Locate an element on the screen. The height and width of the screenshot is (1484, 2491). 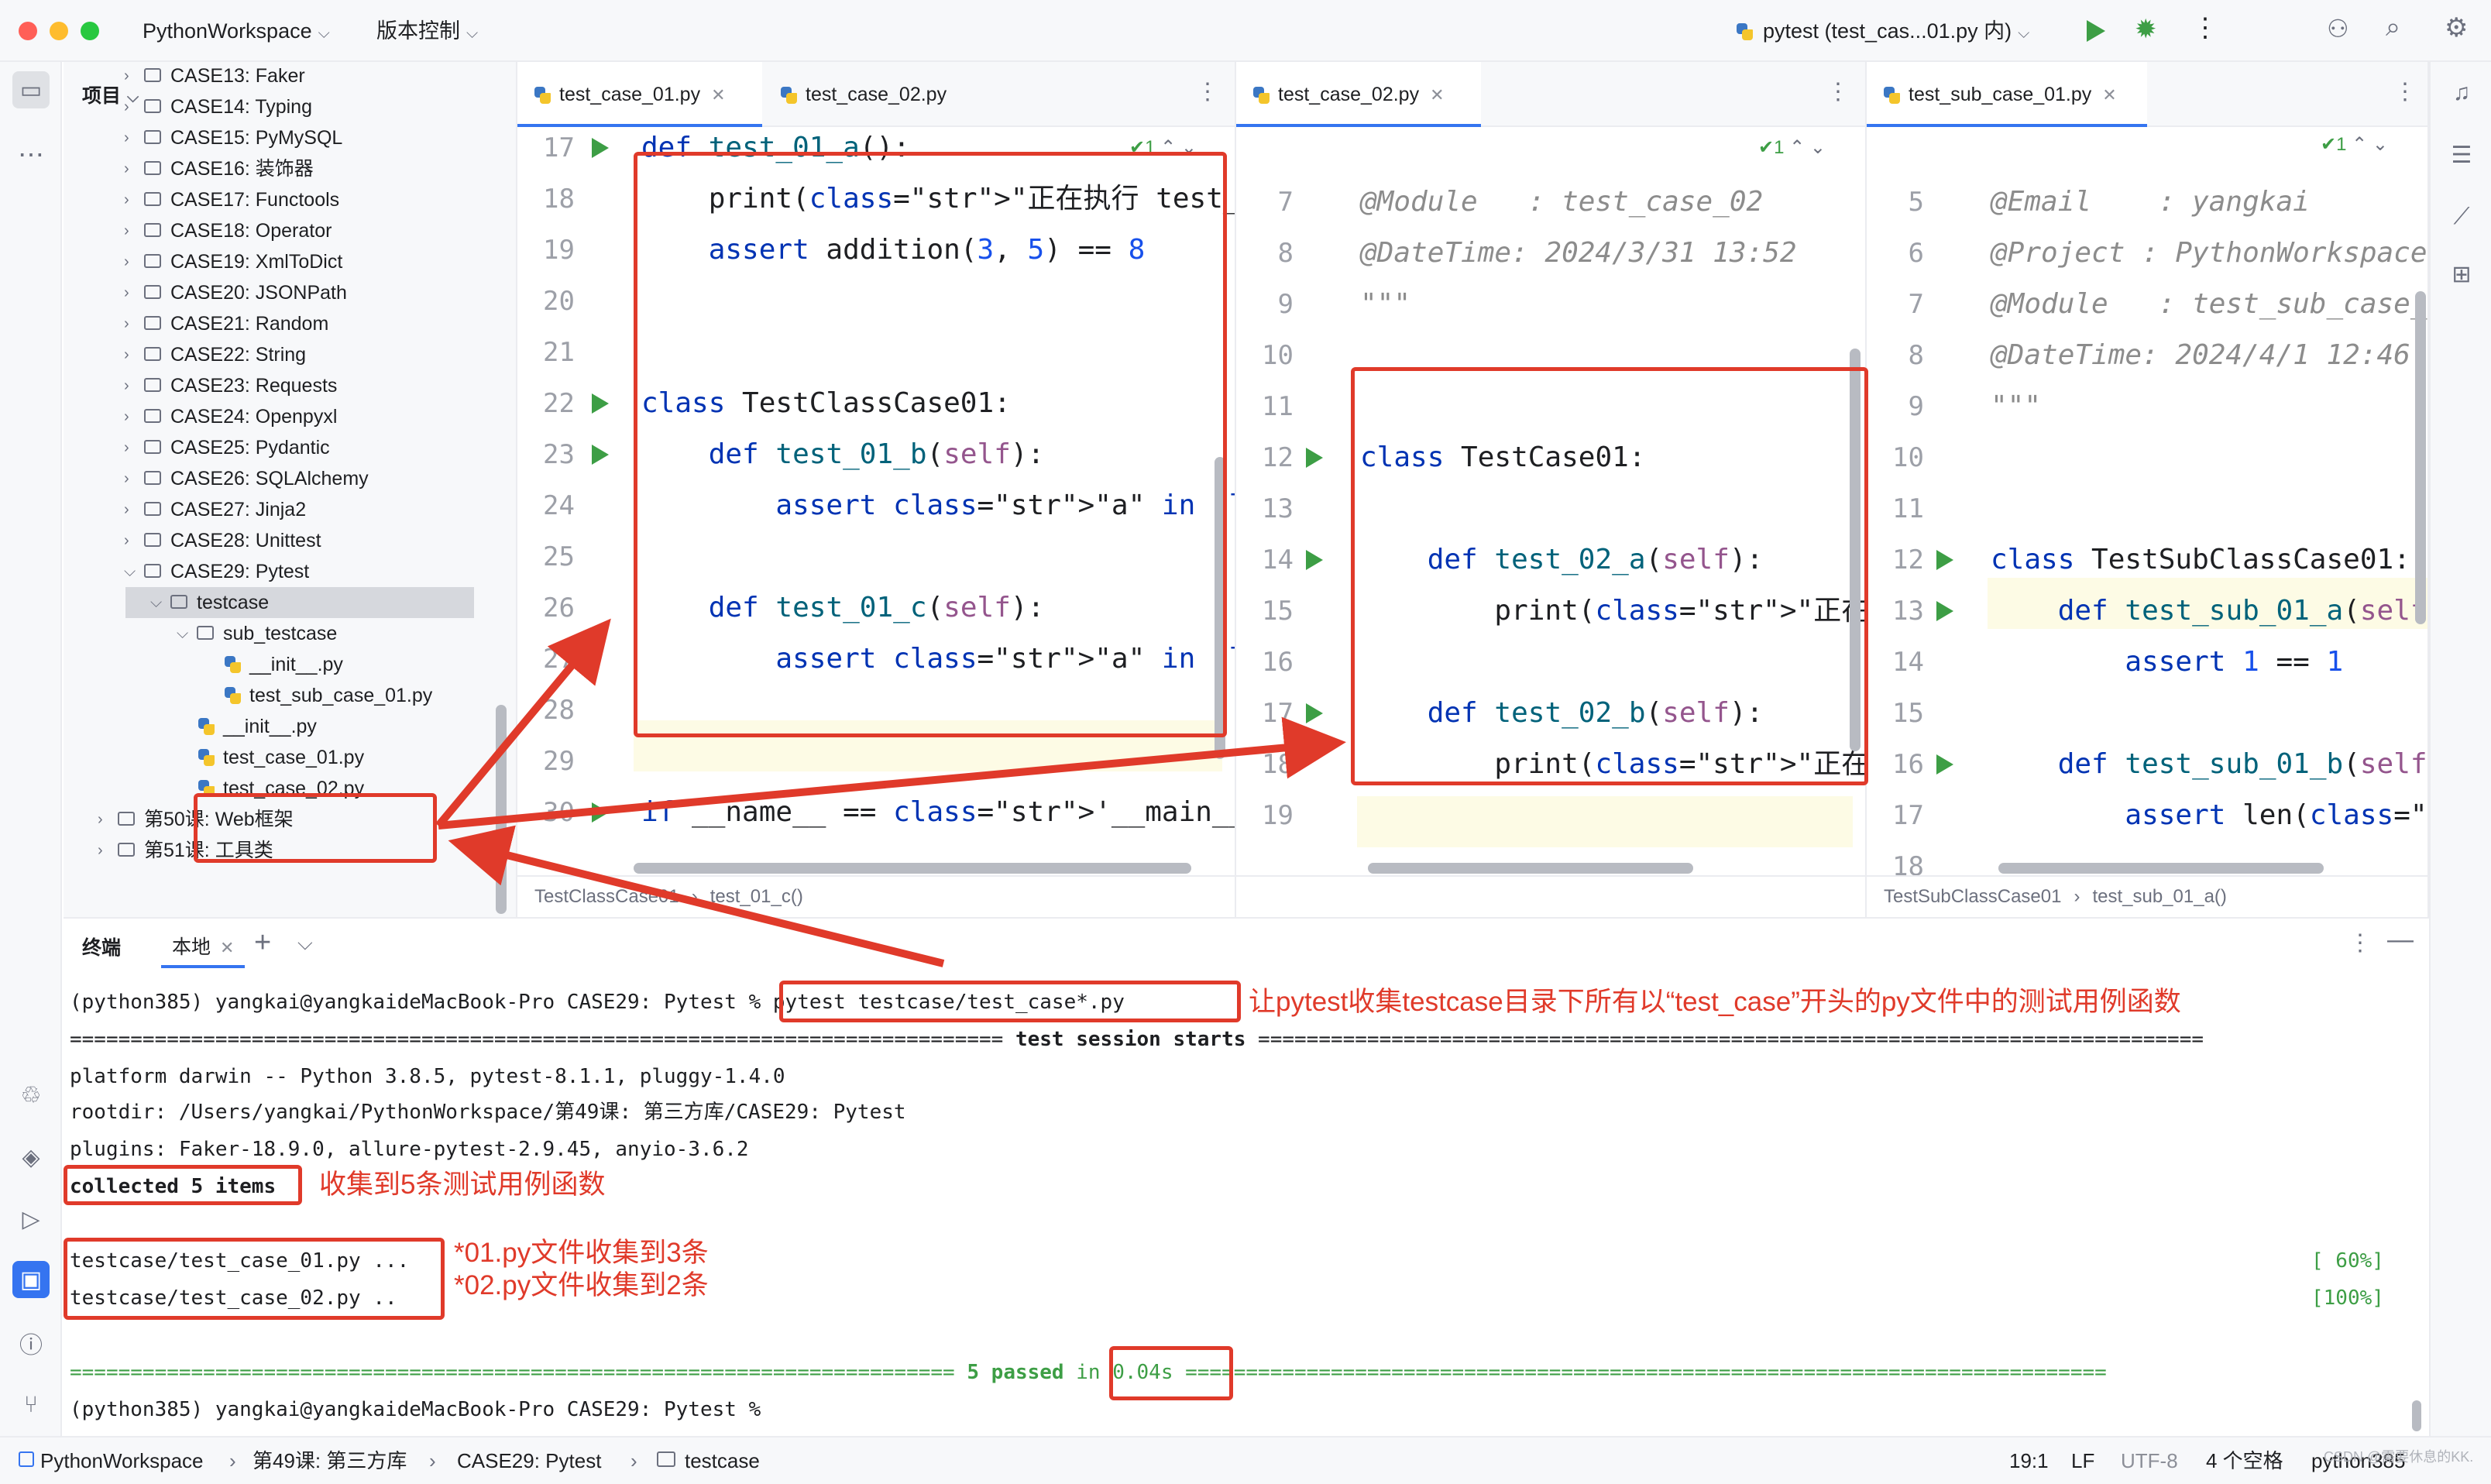
tree-item-folder: › CASE13: Faker is located at coordinates (290, 76).